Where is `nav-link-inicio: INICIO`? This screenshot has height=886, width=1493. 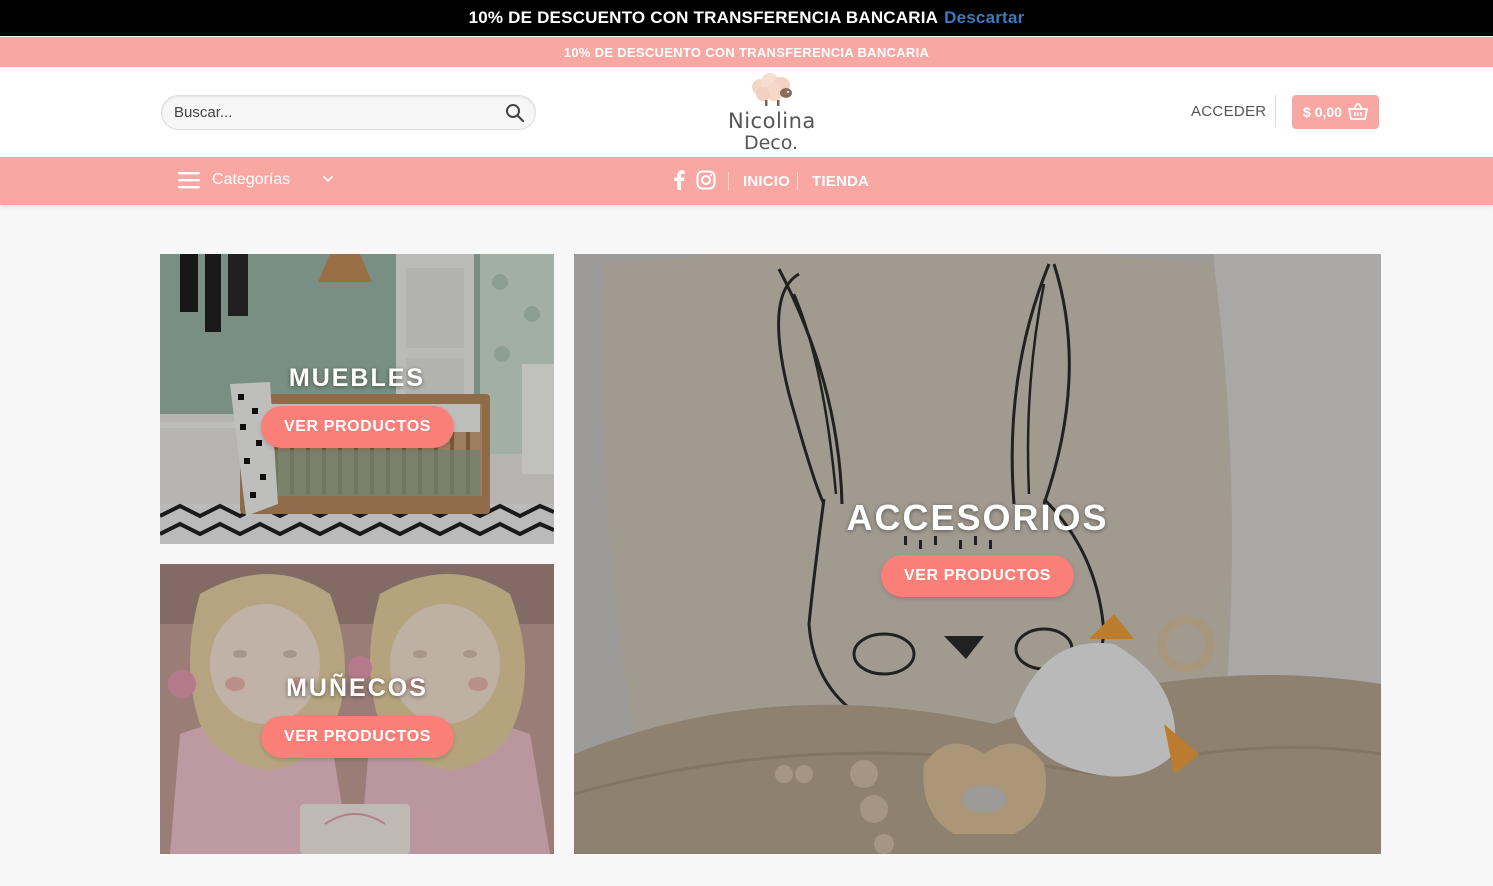
nav-link-inicio: INICIO is located at coordinates (763, 181).